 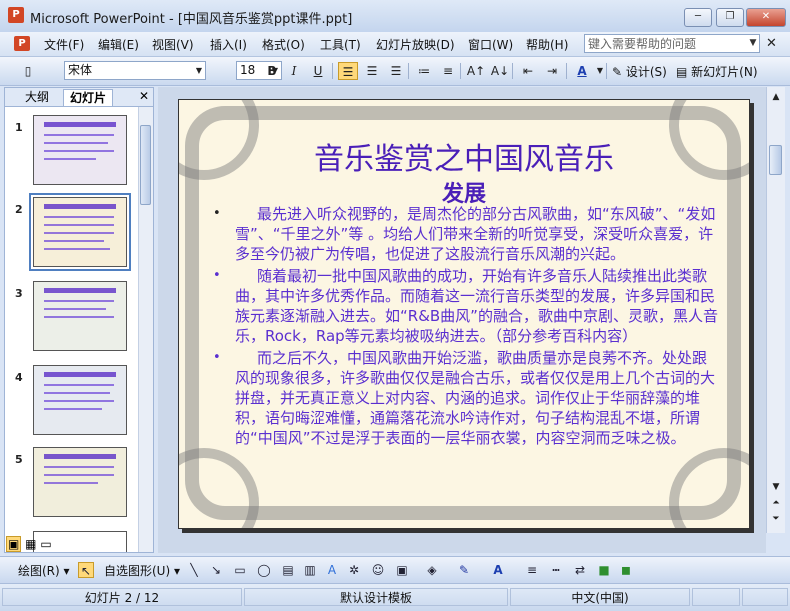 What do you see at coordinates (228, 44) in the screenshot?
I see `menu-insert: 插入(I)` at bounding box center [228, 44].